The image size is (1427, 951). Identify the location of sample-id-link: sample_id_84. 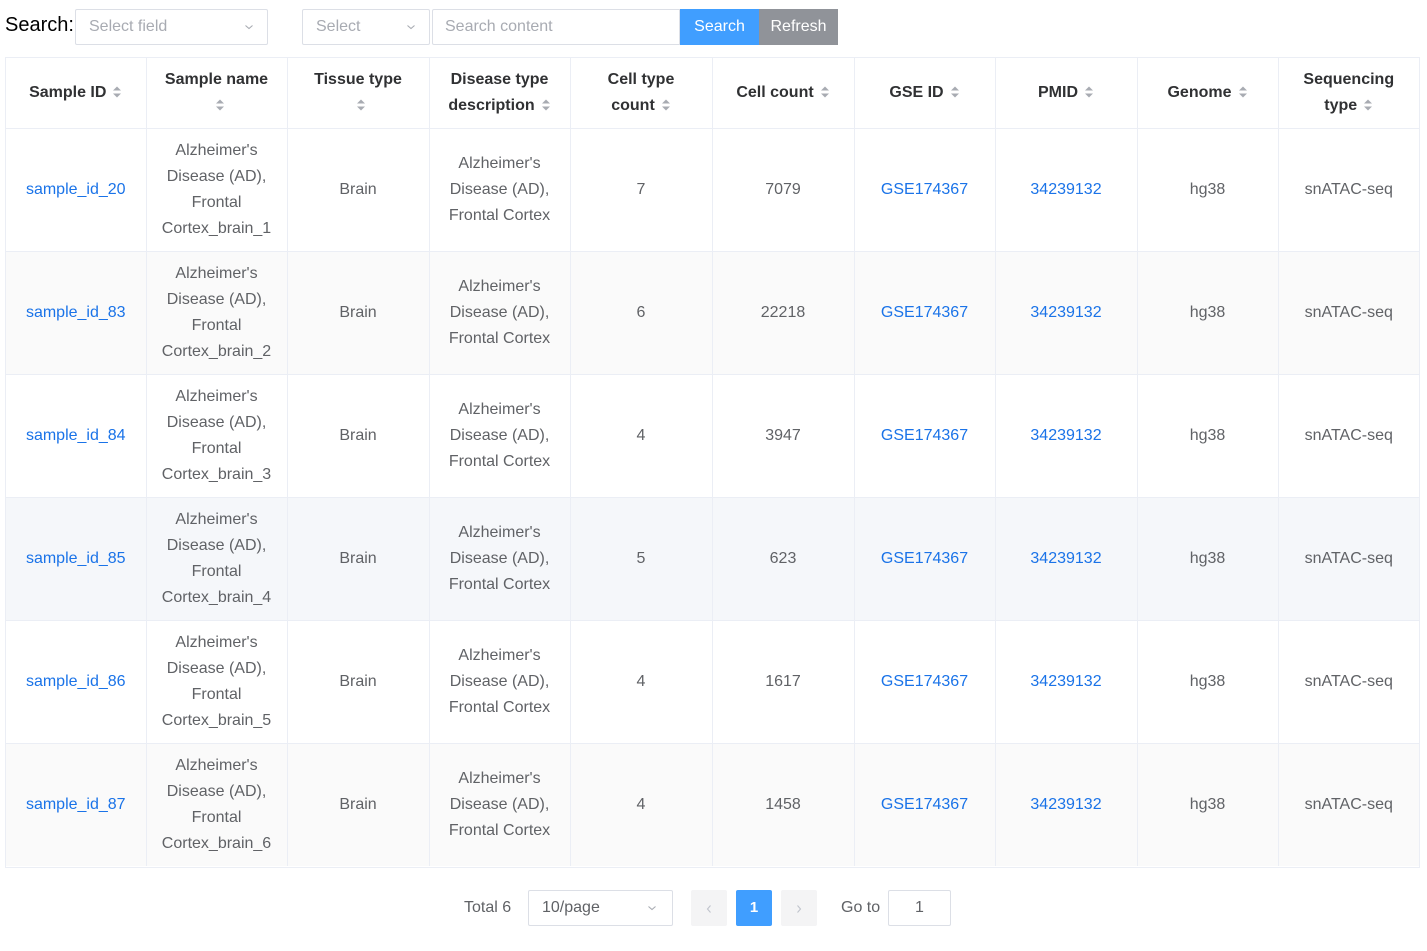
(76, 435).